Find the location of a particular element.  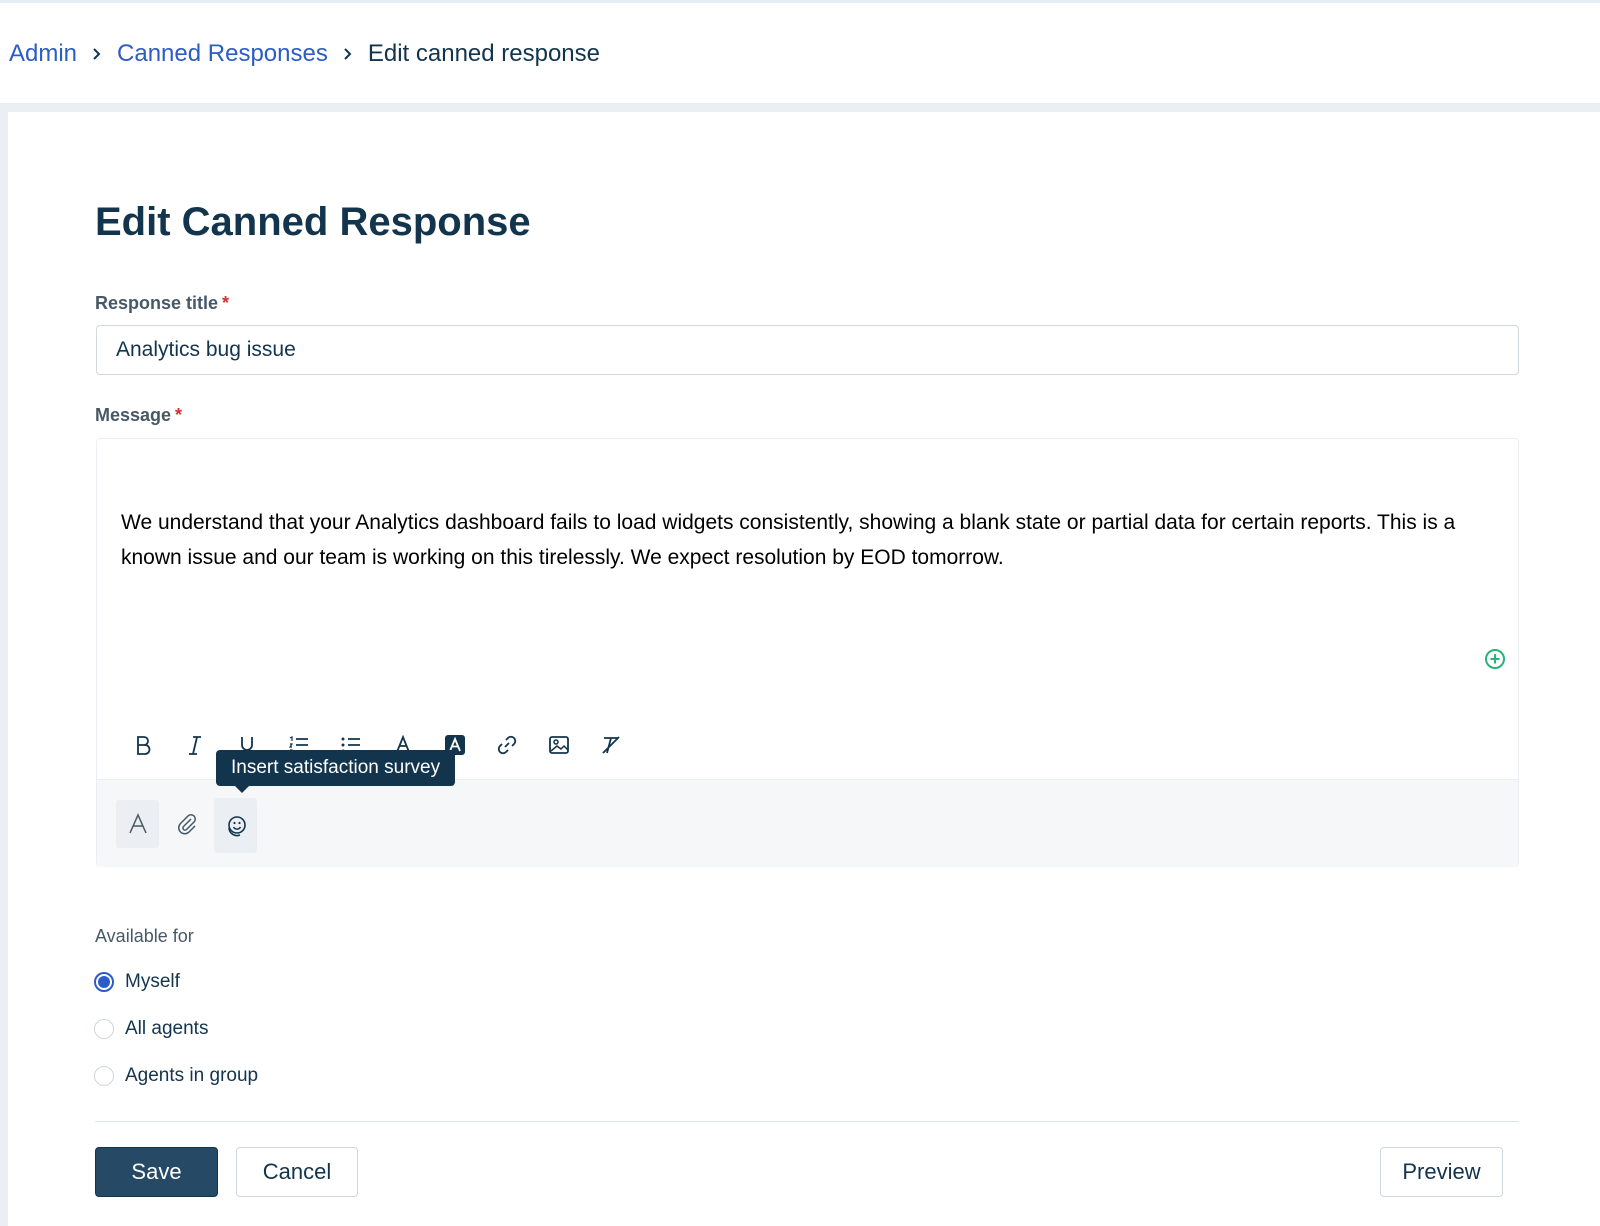

radio-label: Agents in group is located at coordinates (192, 1075).